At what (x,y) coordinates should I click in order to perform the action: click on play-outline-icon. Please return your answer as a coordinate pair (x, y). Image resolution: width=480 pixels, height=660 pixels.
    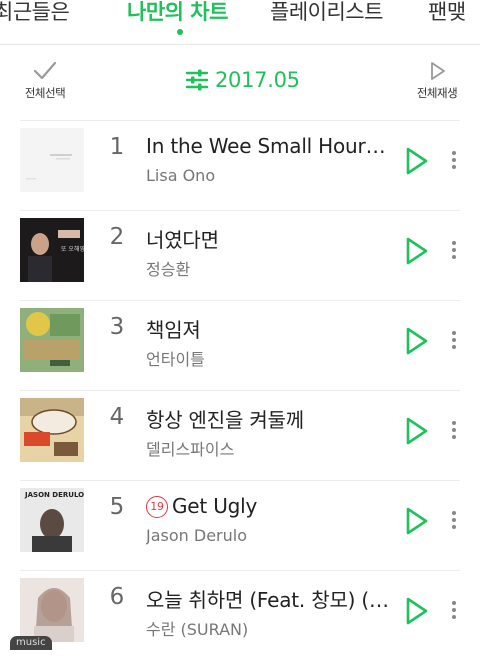
    Looking at the image, I should click on (438, 71).